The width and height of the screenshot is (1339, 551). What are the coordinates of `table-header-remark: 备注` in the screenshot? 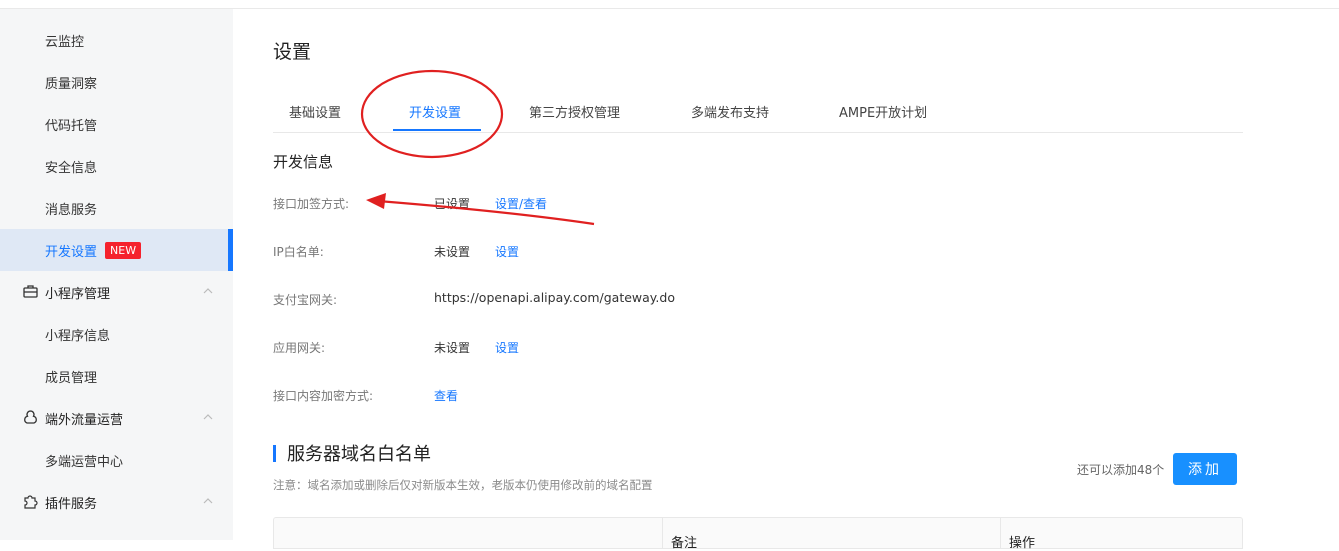 It's located at (684, 543).